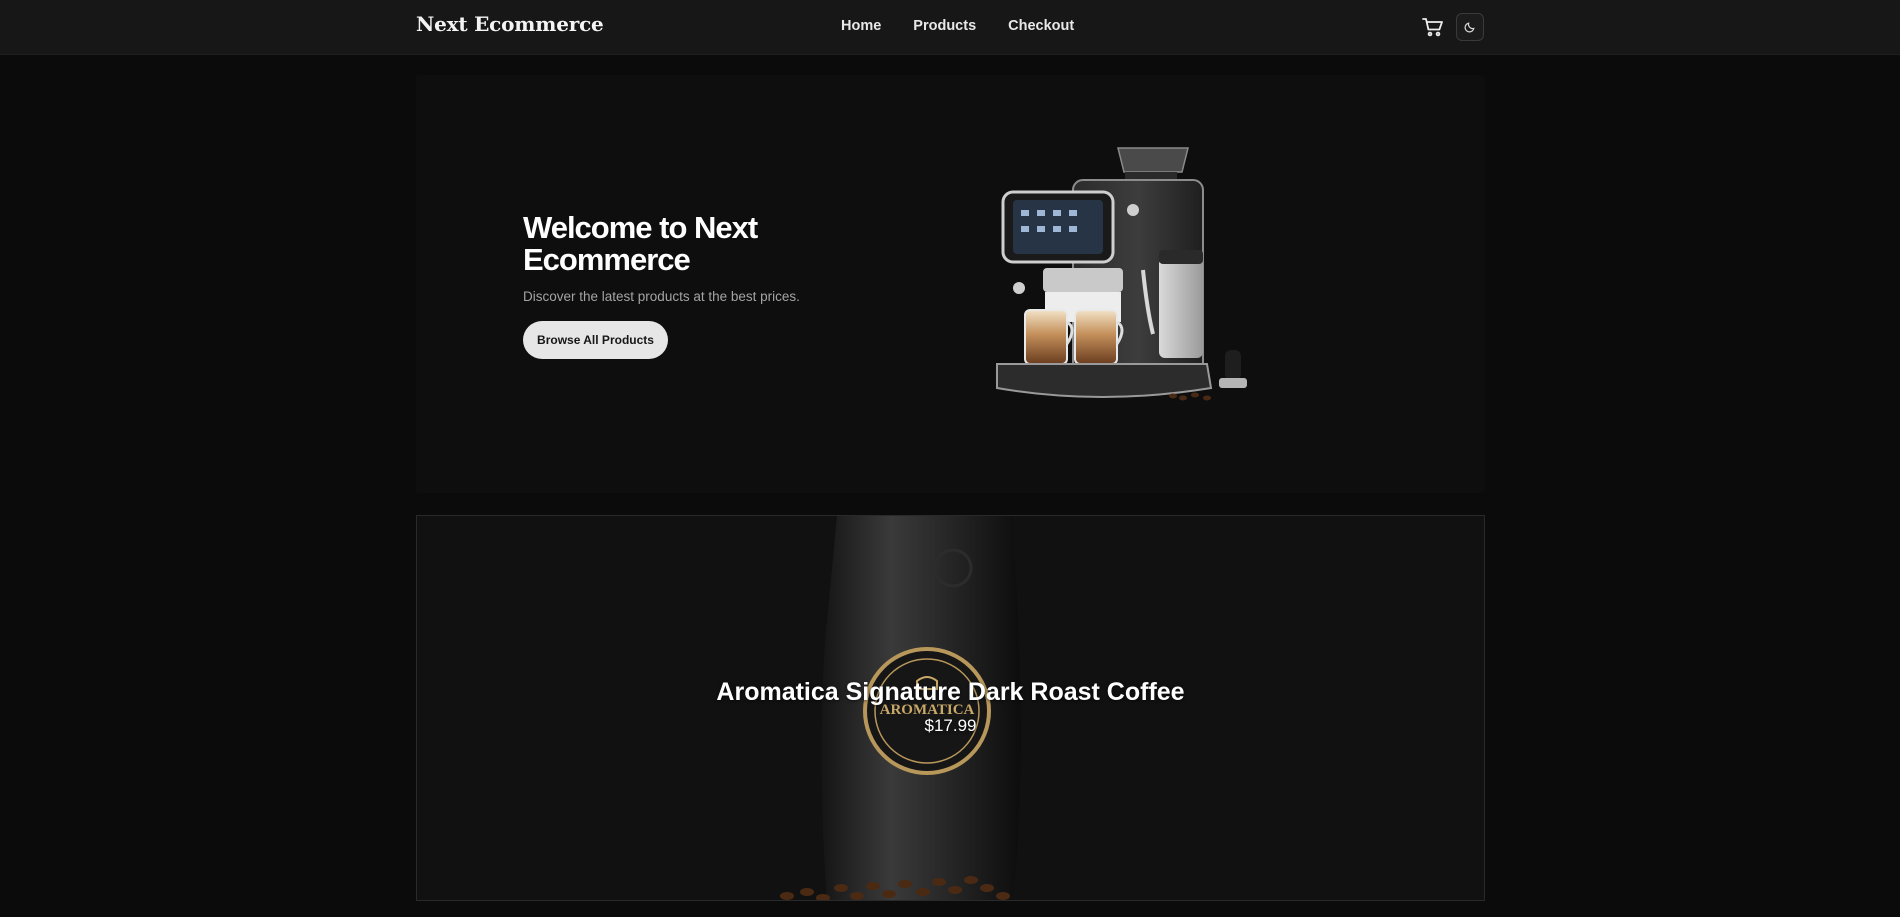  What do you see at coordinates (944, 26) in the screenshot?
I see `nav-products-link: Products` at bounding box center [944, 26].